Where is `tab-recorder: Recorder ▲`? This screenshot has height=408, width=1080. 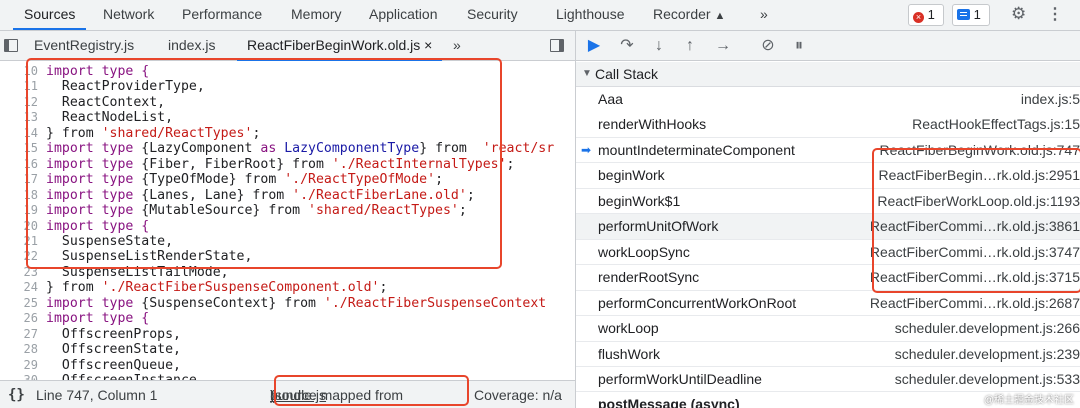
tab-recorder: Recorder ▲ is located at coordinates (689, 15).